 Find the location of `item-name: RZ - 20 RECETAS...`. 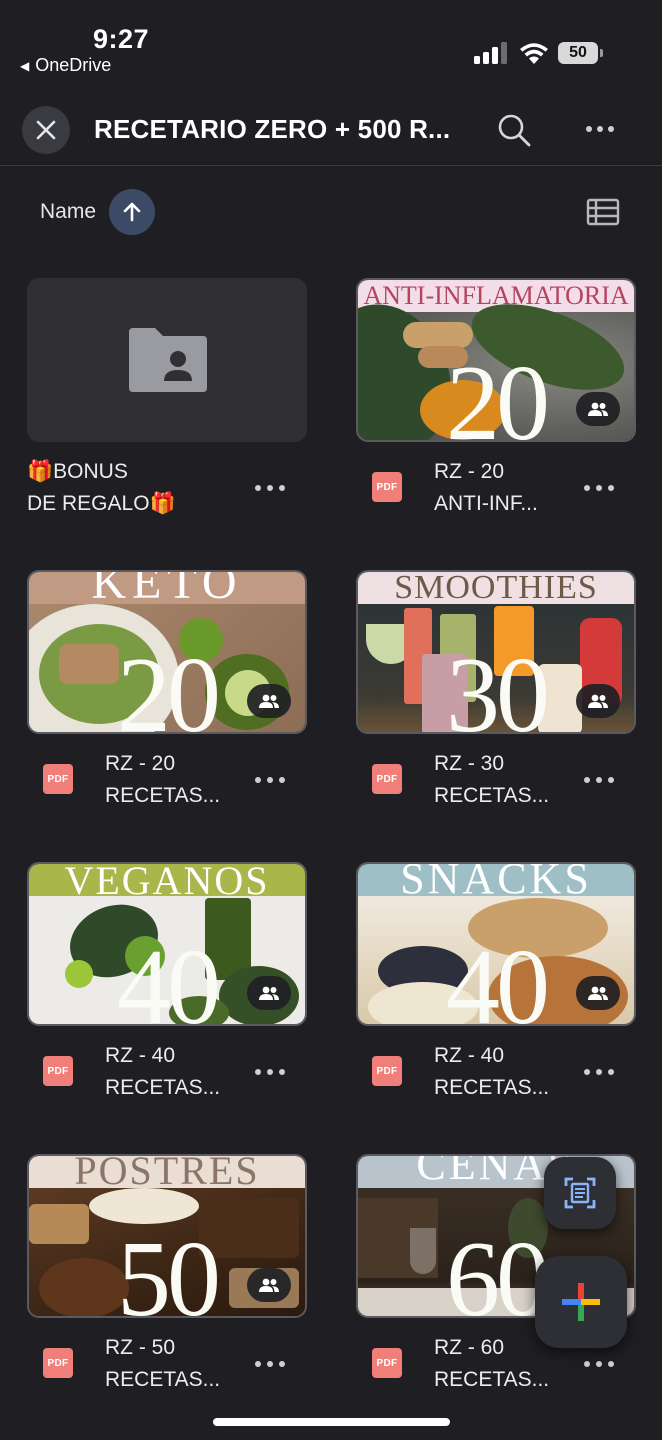

item-name: RZ - 20 RECETAS... is located at coordinates (163, 779).